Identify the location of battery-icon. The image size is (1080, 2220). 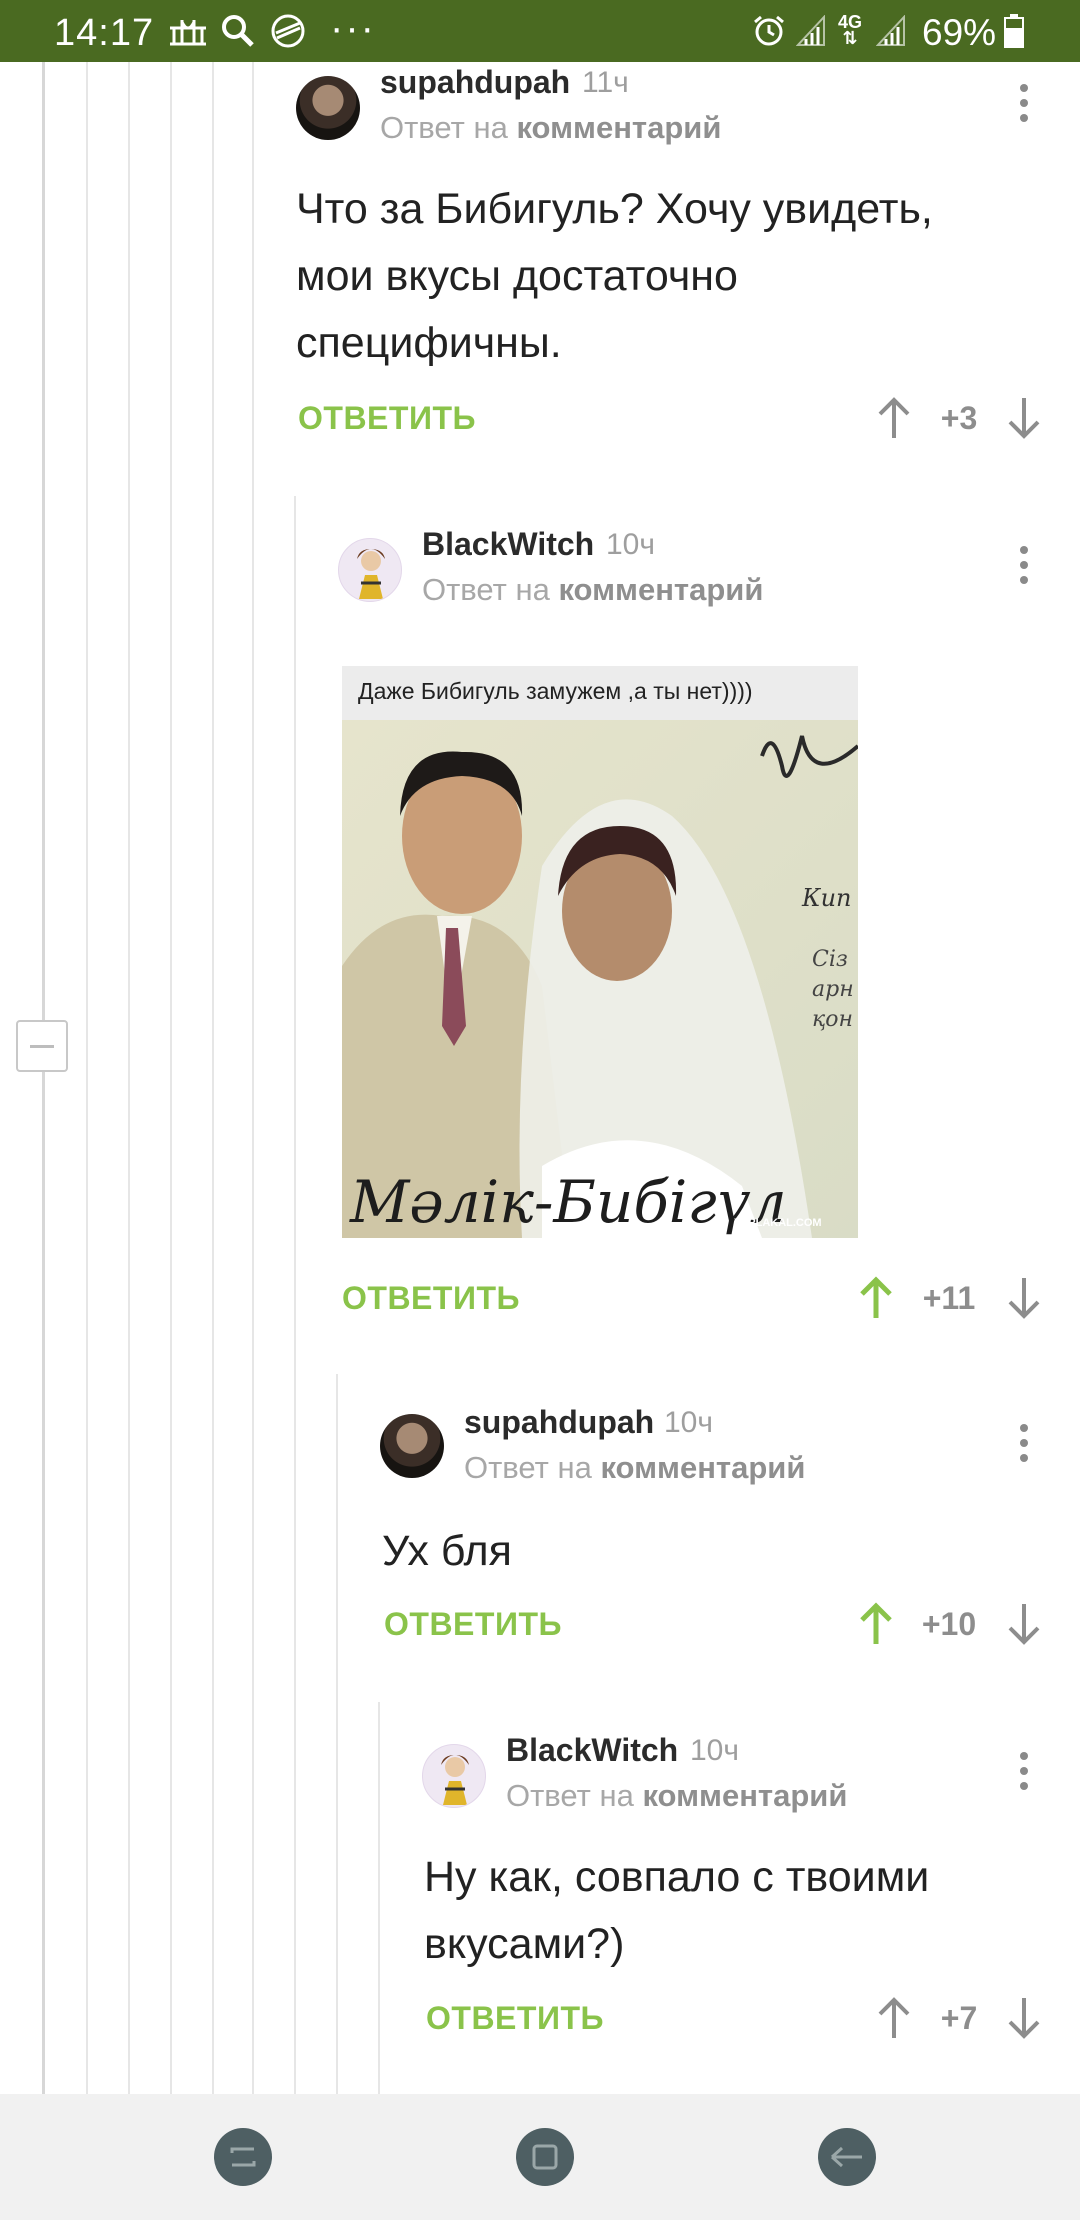
(1014, 31).